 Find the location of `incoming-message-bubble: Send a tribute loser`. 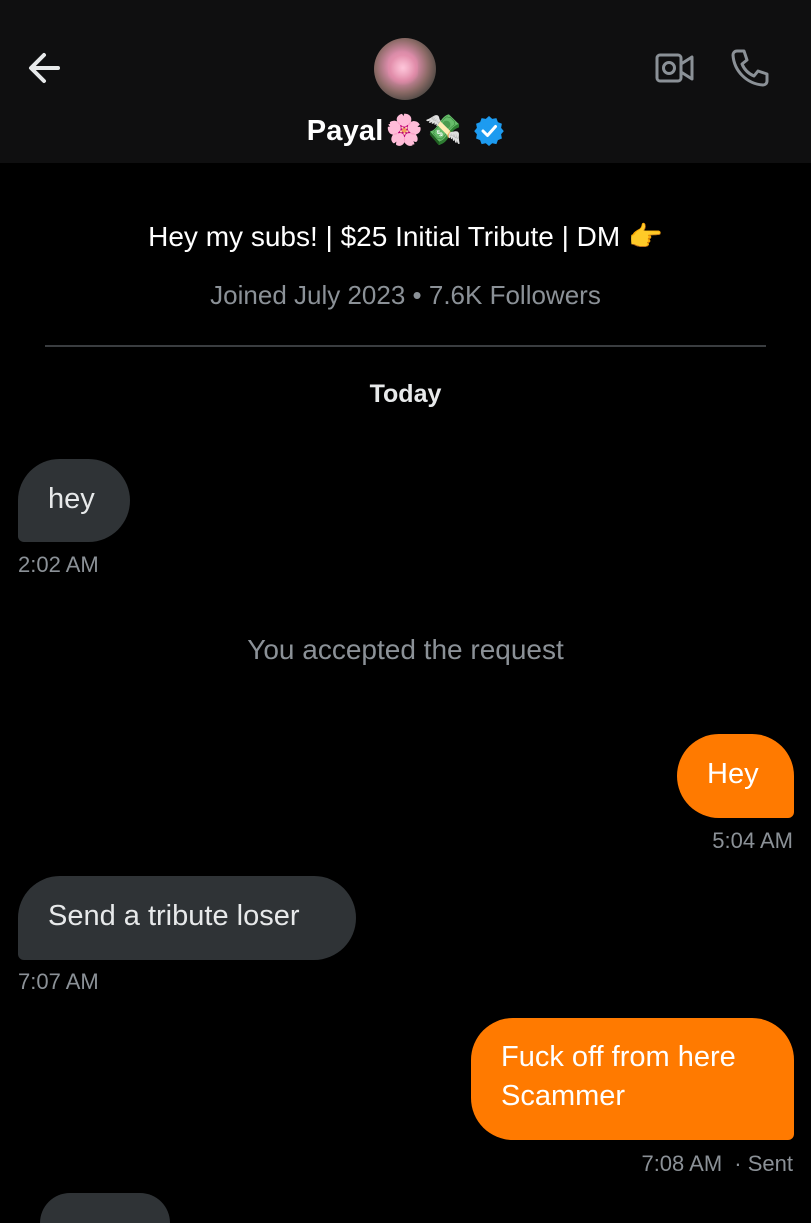

incoming-message-bubble: Send a tribute loser is located at coordinates (187, 918).